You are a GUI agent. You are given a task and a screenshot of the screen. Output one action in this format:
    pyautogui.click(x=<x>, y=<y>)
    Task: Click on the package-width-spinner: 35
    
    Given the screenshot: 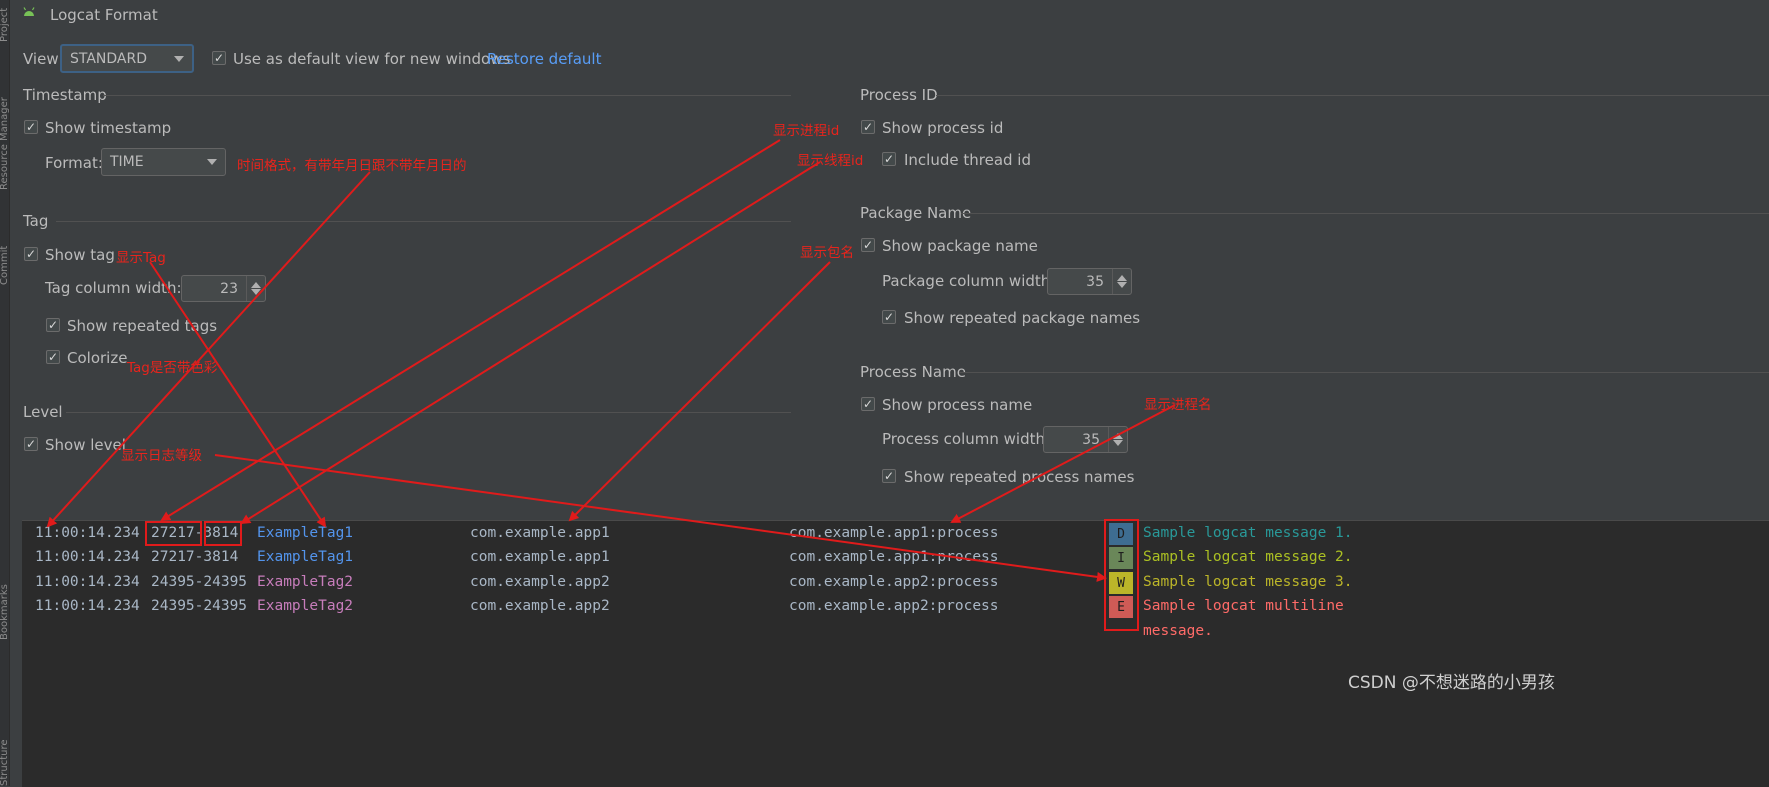 What is the action you would take?
    pyautogui.click(x=1089, y=281)
    